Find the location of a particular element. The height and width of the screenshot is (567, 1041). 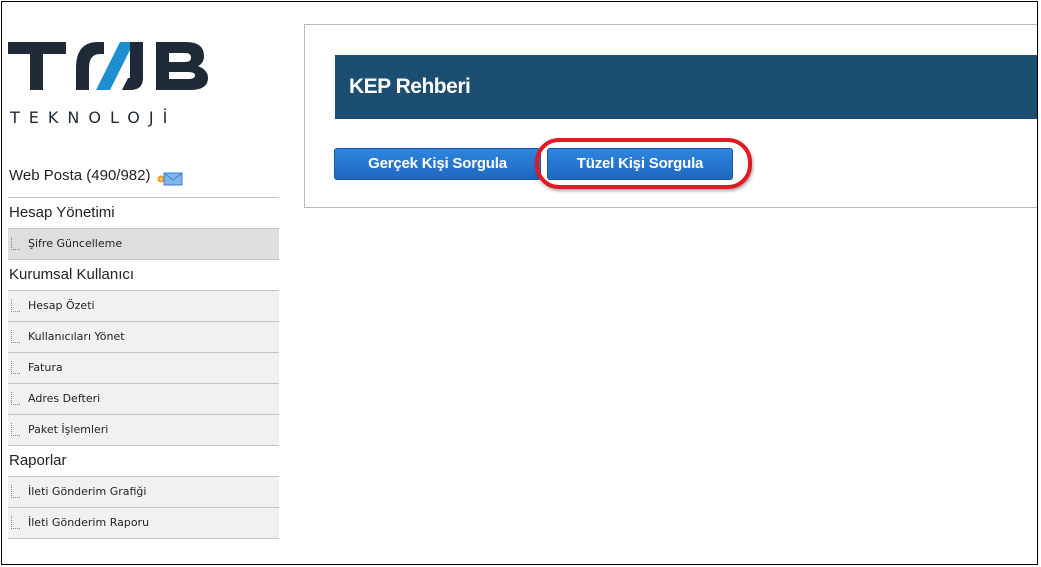

webposta-link: Web Posta (490/982) is located at coordinates (143, 180).